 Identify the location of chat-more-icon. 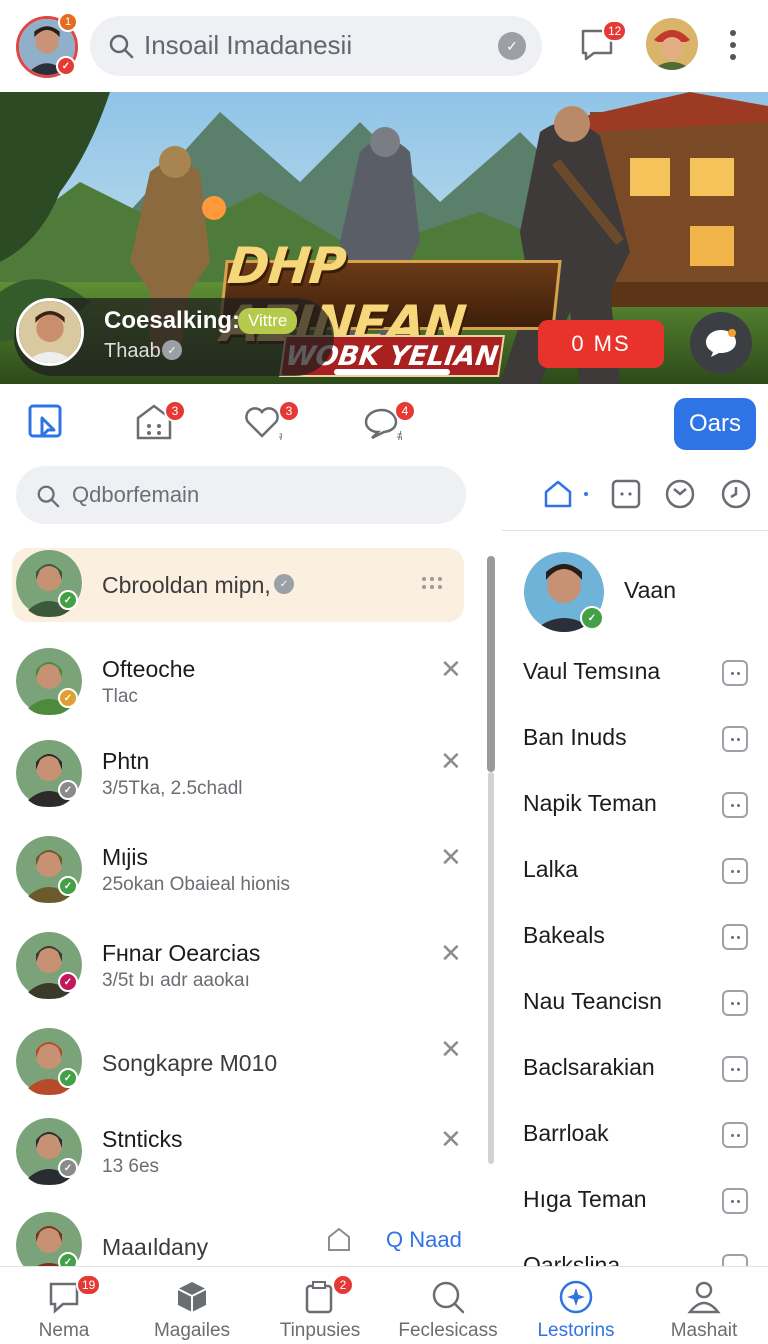
(434, 584).